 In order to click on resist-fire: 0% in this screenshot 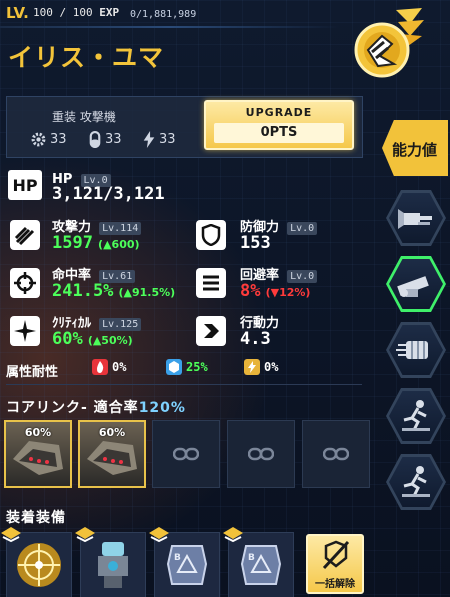, I will do `click(109, 367)`.